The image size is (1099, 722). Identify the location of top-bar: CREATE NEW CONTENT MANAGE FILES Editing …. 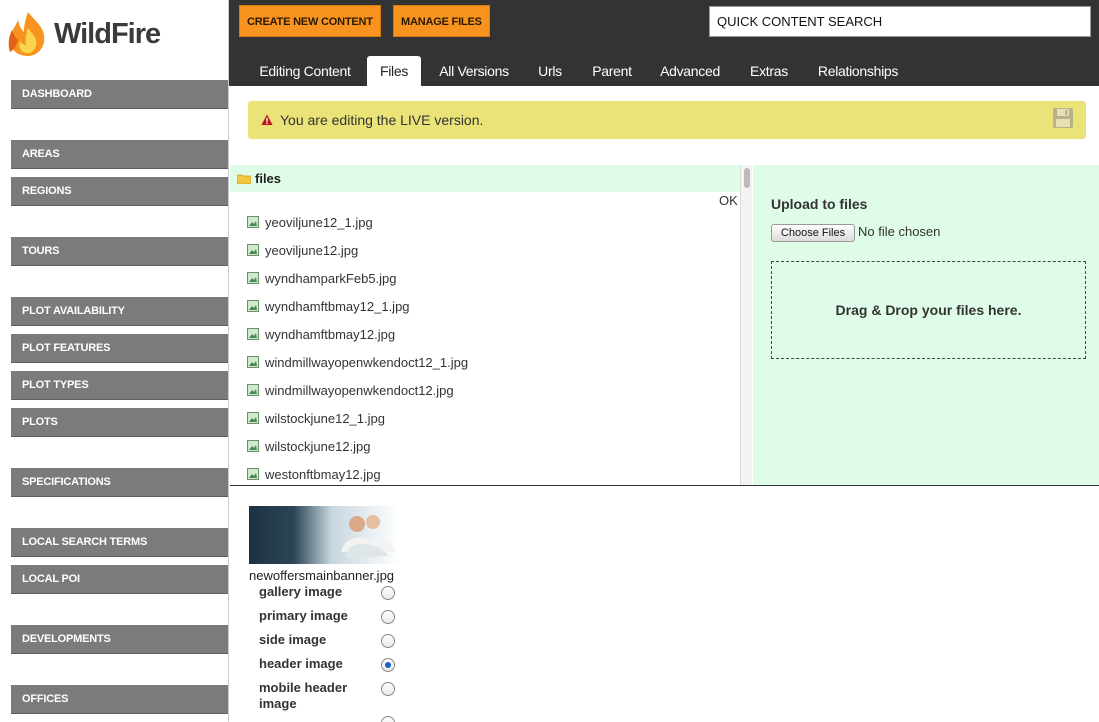
(664, 43).